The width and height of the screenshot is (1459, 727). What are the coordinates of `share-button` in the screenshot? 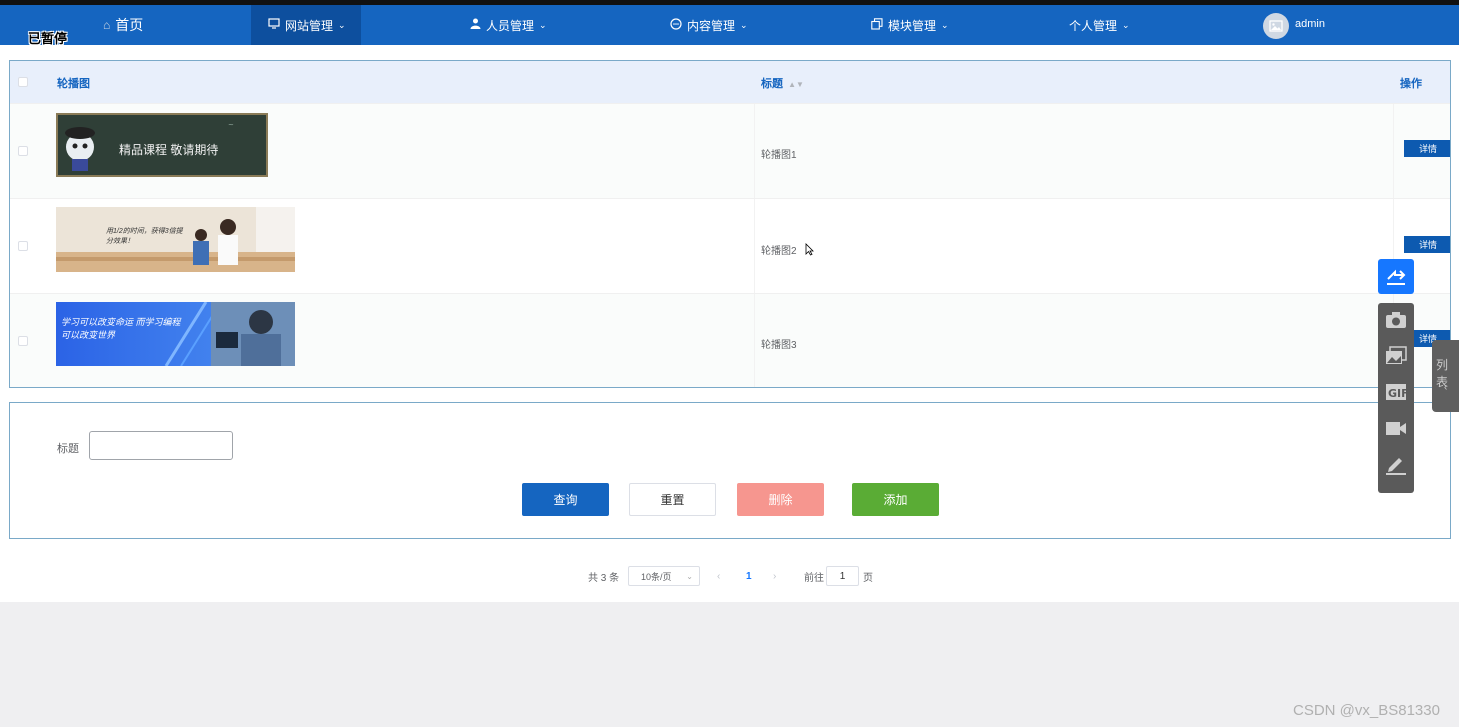 It's located at (1396, 276).